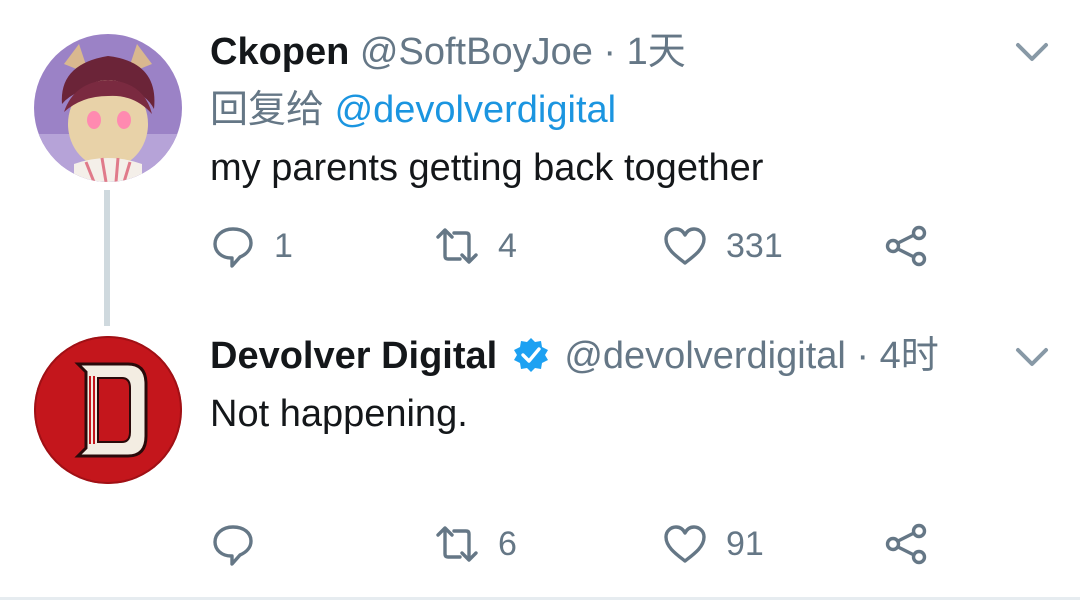 The width and height of the screenshot is (1080, 600). I want to click on tweet-header: Devolver Digital @devolverdigital · 4时, so click(574, 356).